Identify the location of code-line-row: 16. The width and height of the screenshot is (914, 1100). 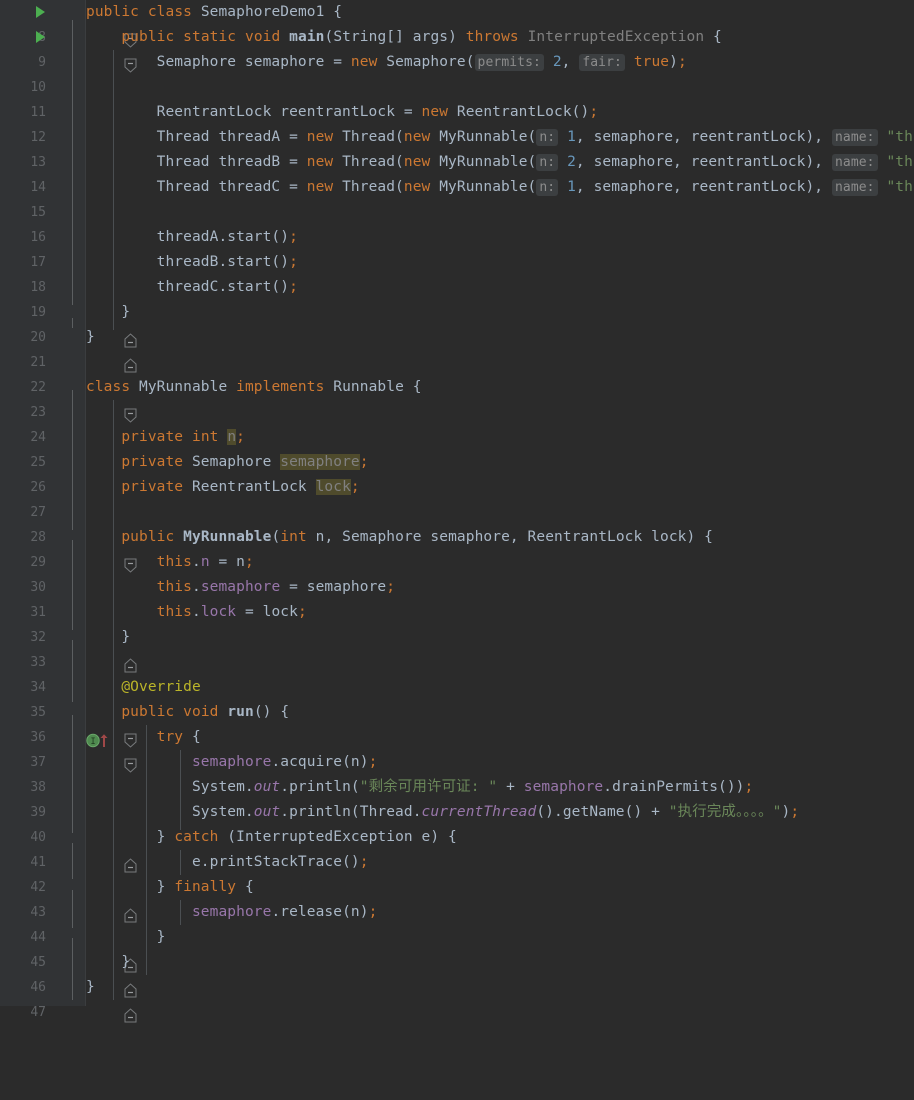
(457, 222).